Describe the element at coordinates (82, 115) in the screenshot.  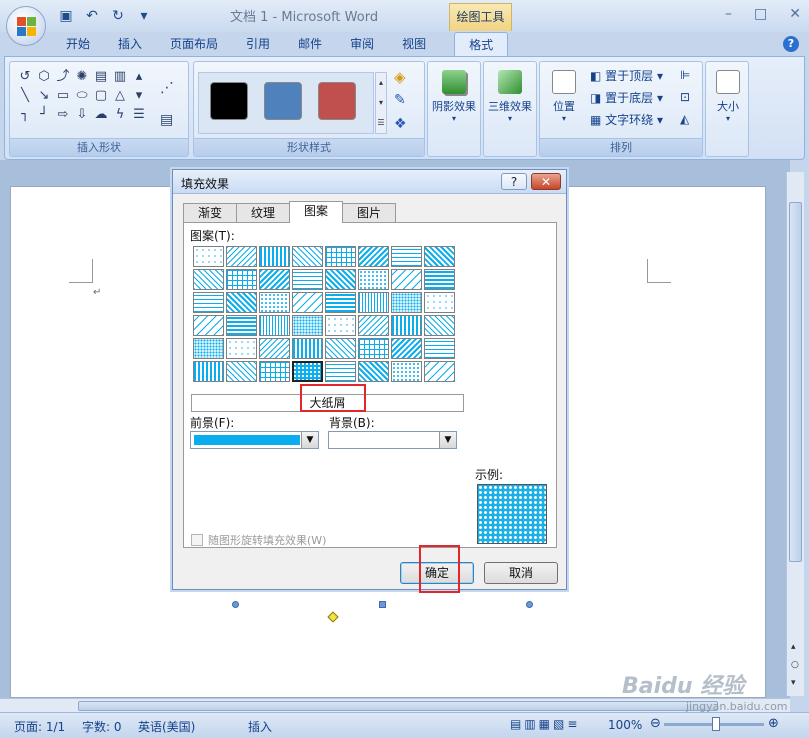
I see `down-arrow-shape-icon: ⇩` at that location.